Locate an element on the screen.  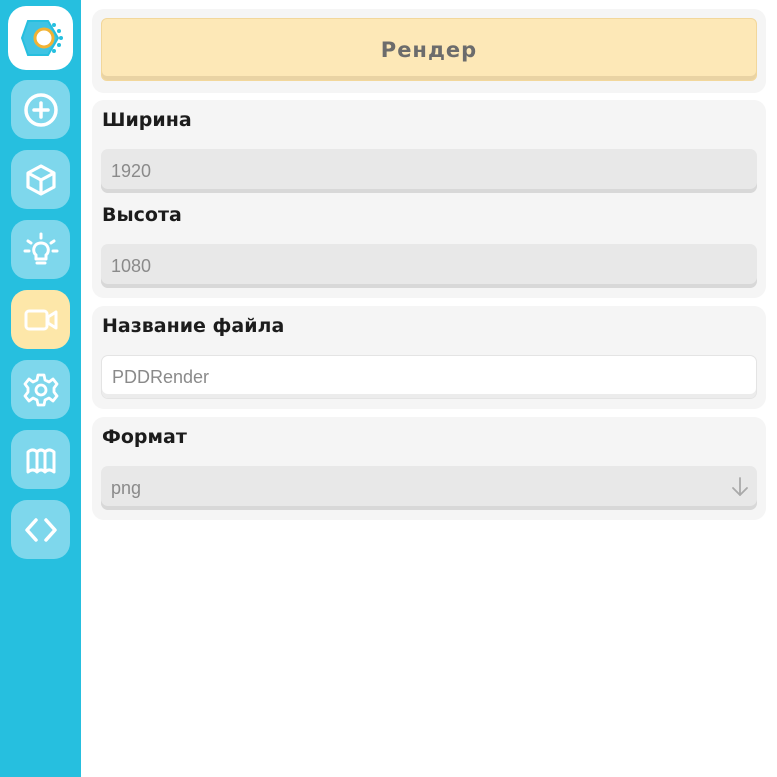
video-camera-icon is located at coordinates (40, 319).